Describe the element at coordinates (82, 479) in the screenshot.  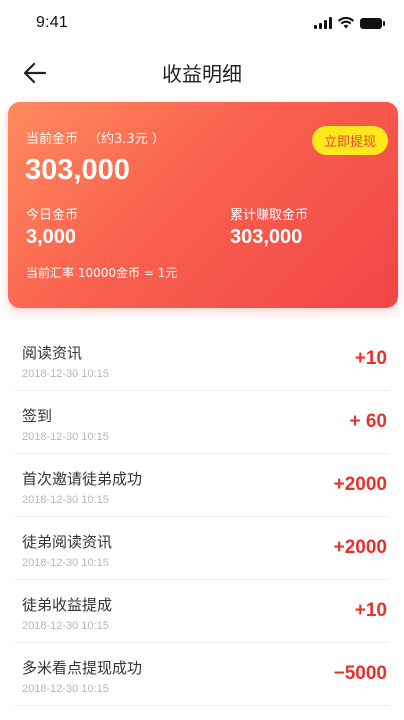
I see `item-title: 首次邀请徒弟成功` at that location.